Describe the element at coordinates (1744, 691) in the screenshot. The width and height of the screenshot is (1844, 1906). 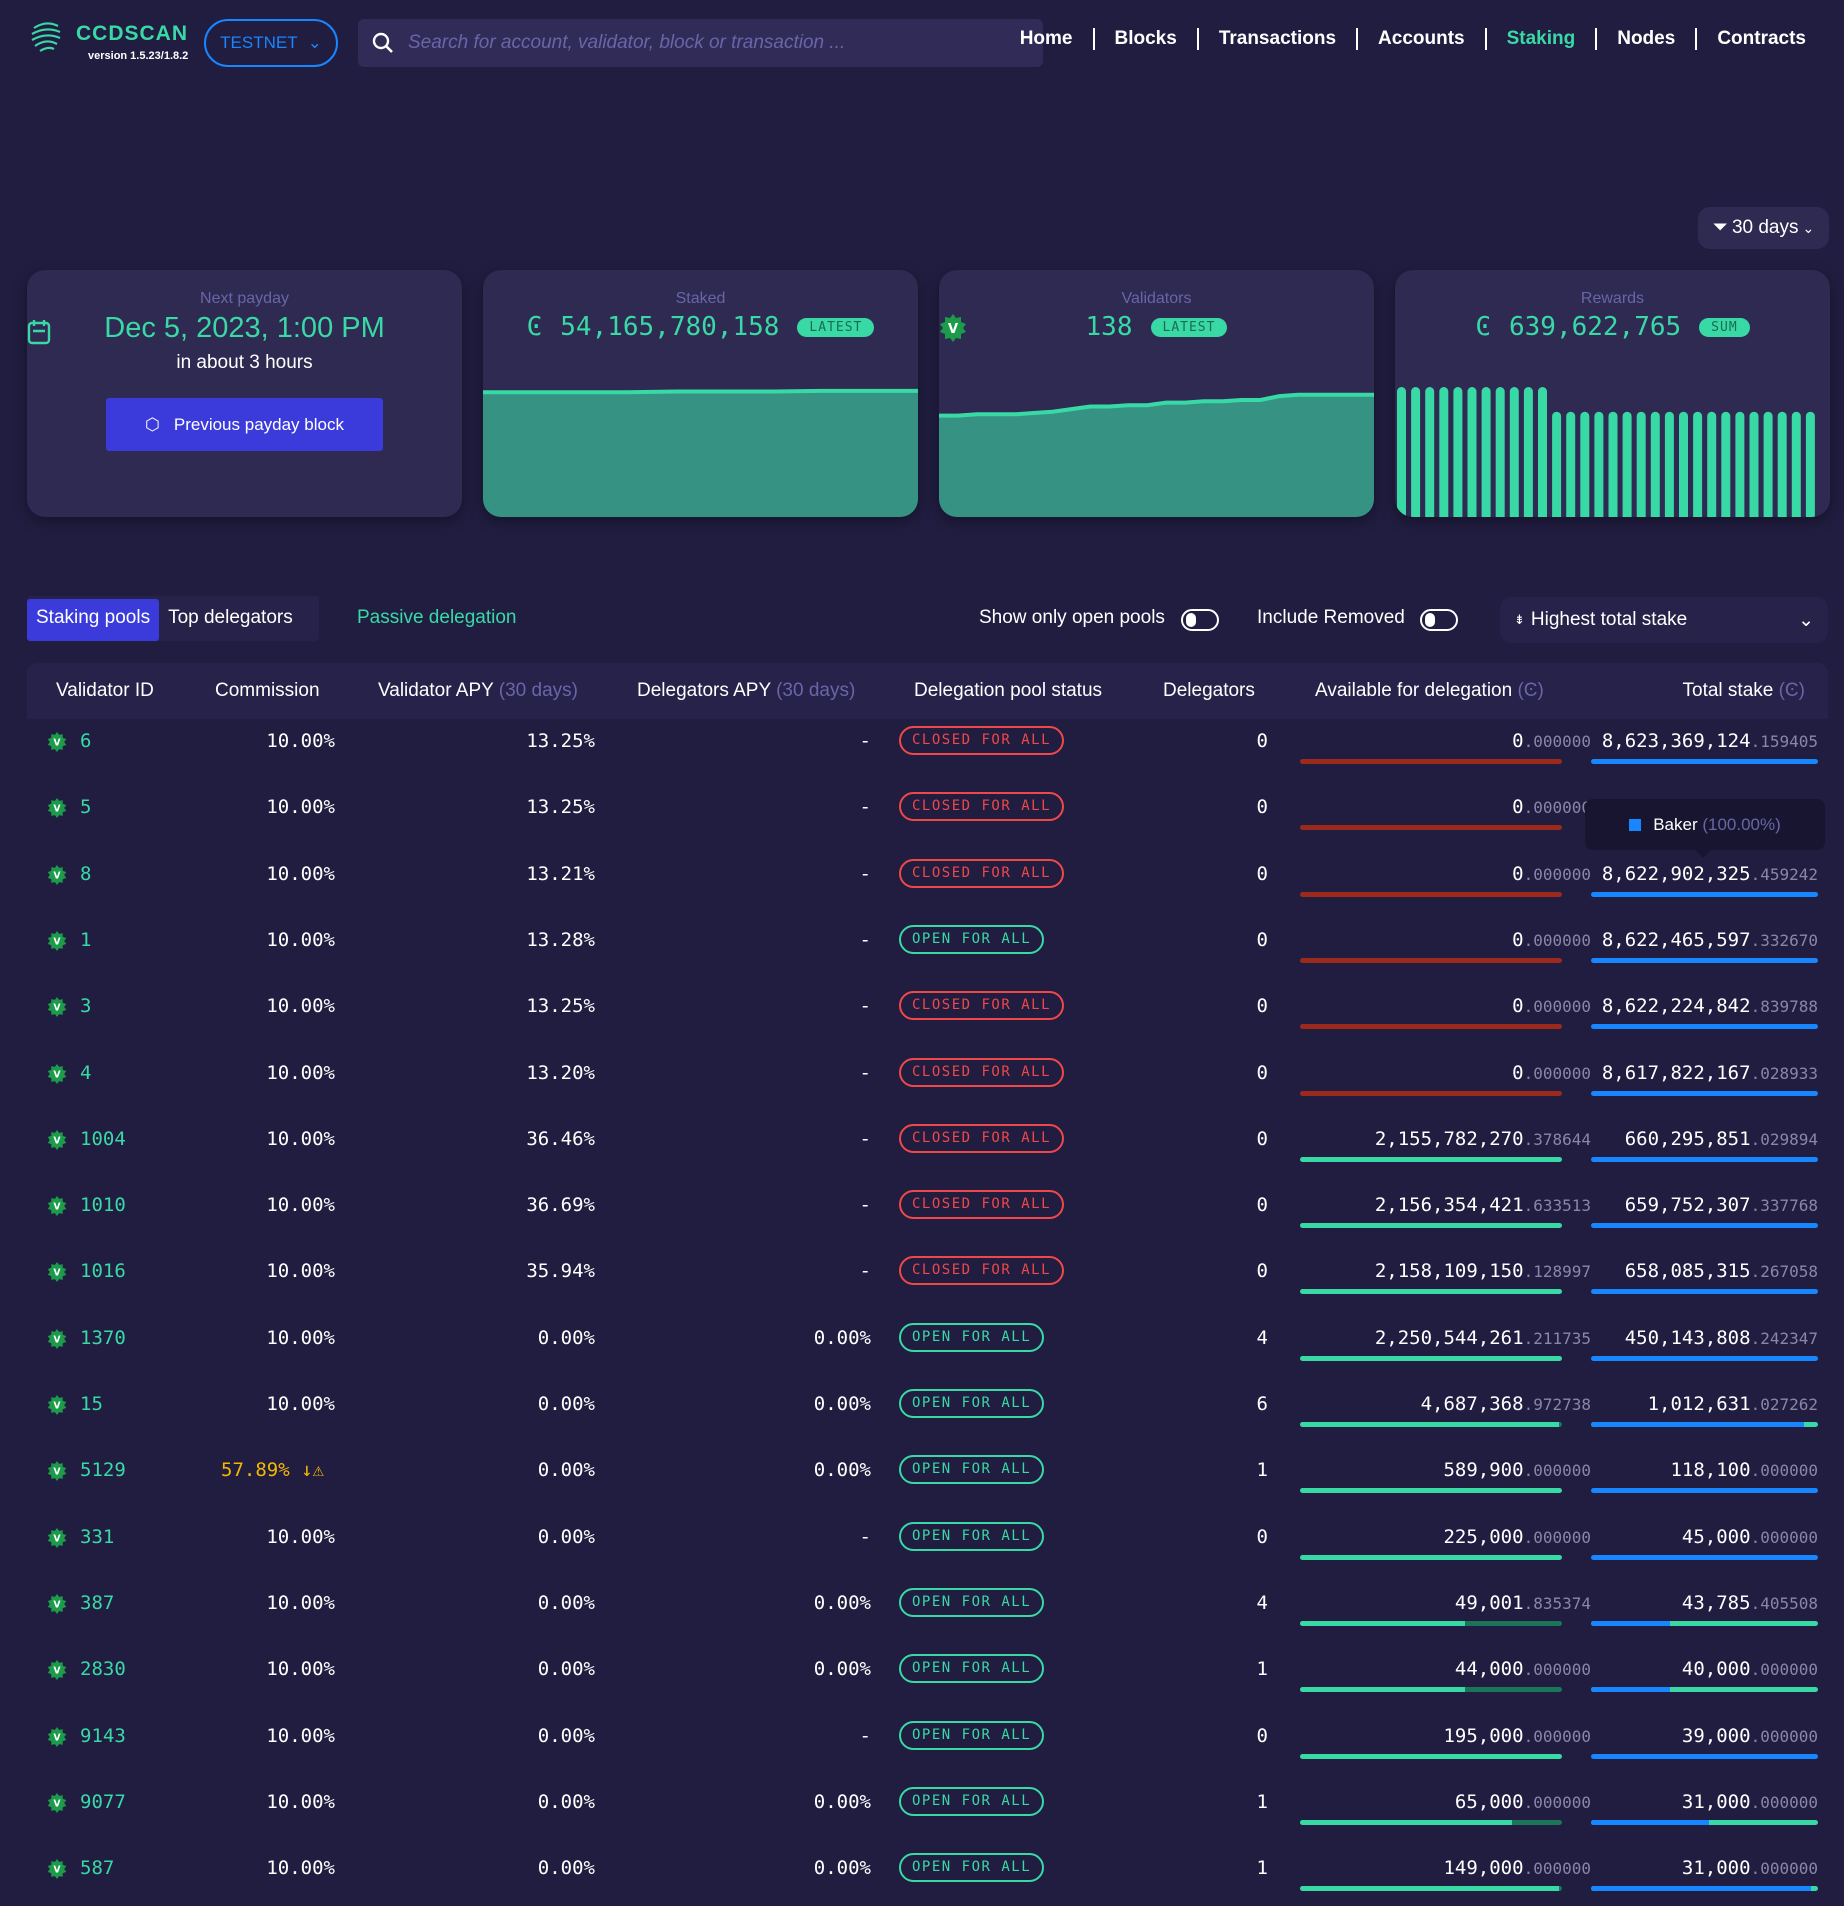
I see `col-total-stake: Total stake (Ͼ)` at that location.